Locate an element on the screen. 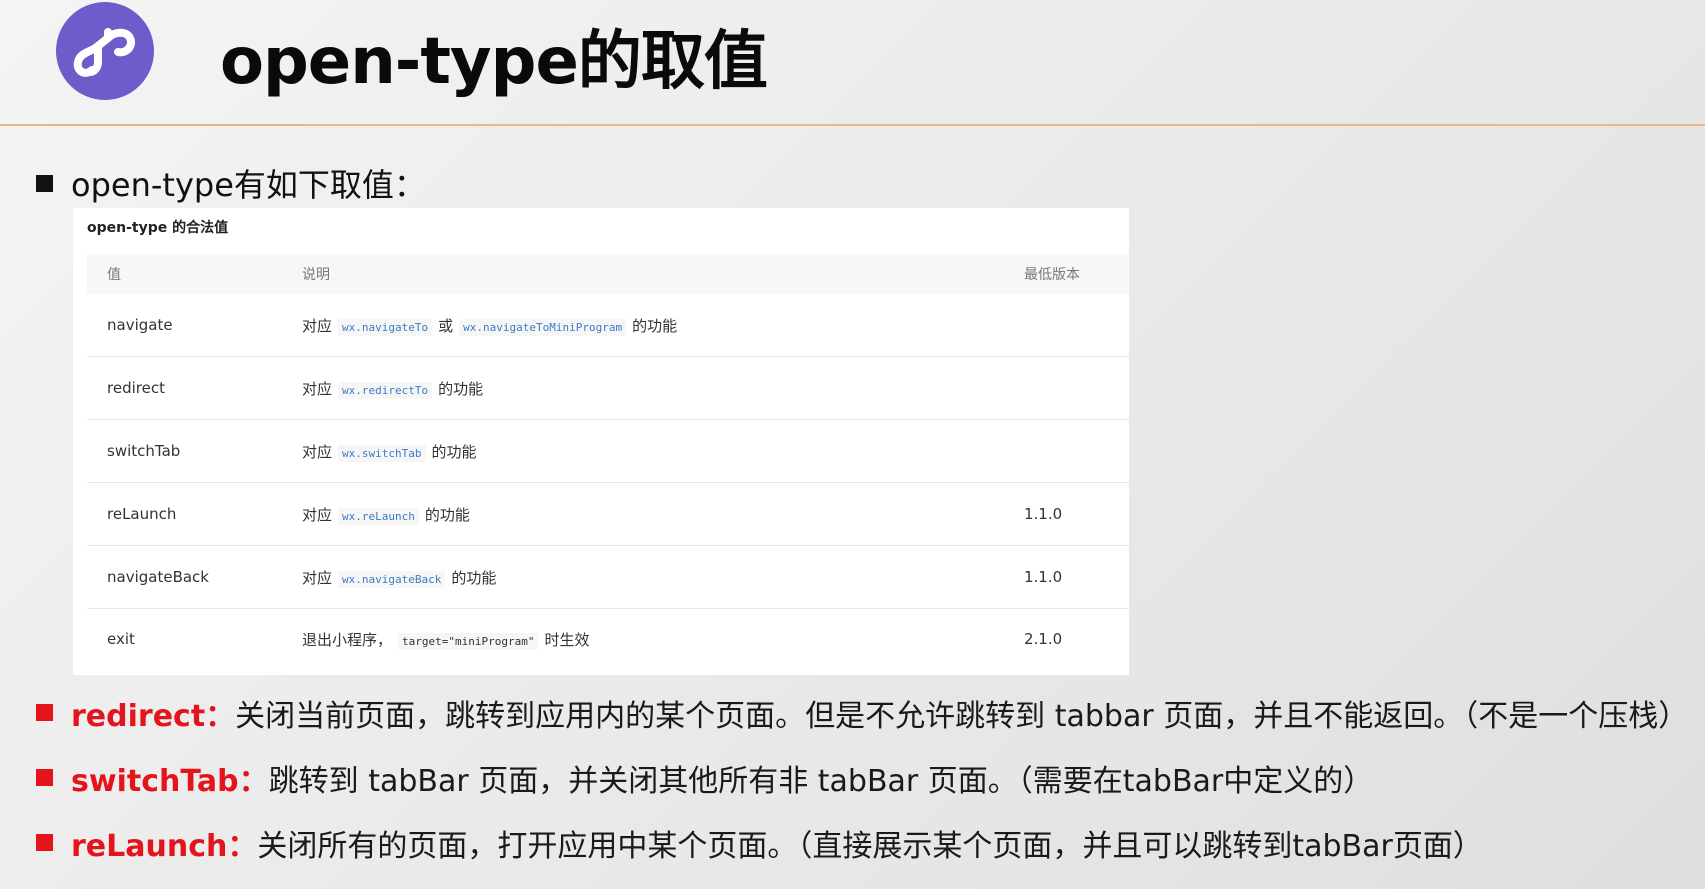 The image size is (1705, 889). header-value: 值 is located at coordinates (184, 274).